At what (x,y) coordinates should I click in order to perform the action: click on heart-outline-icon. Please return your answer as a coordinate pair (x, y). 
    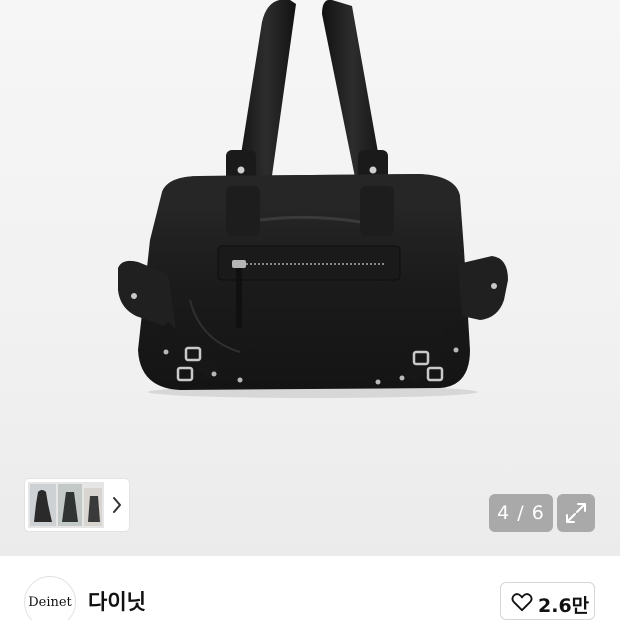
    Looking at the image, I should click on (522, 602).